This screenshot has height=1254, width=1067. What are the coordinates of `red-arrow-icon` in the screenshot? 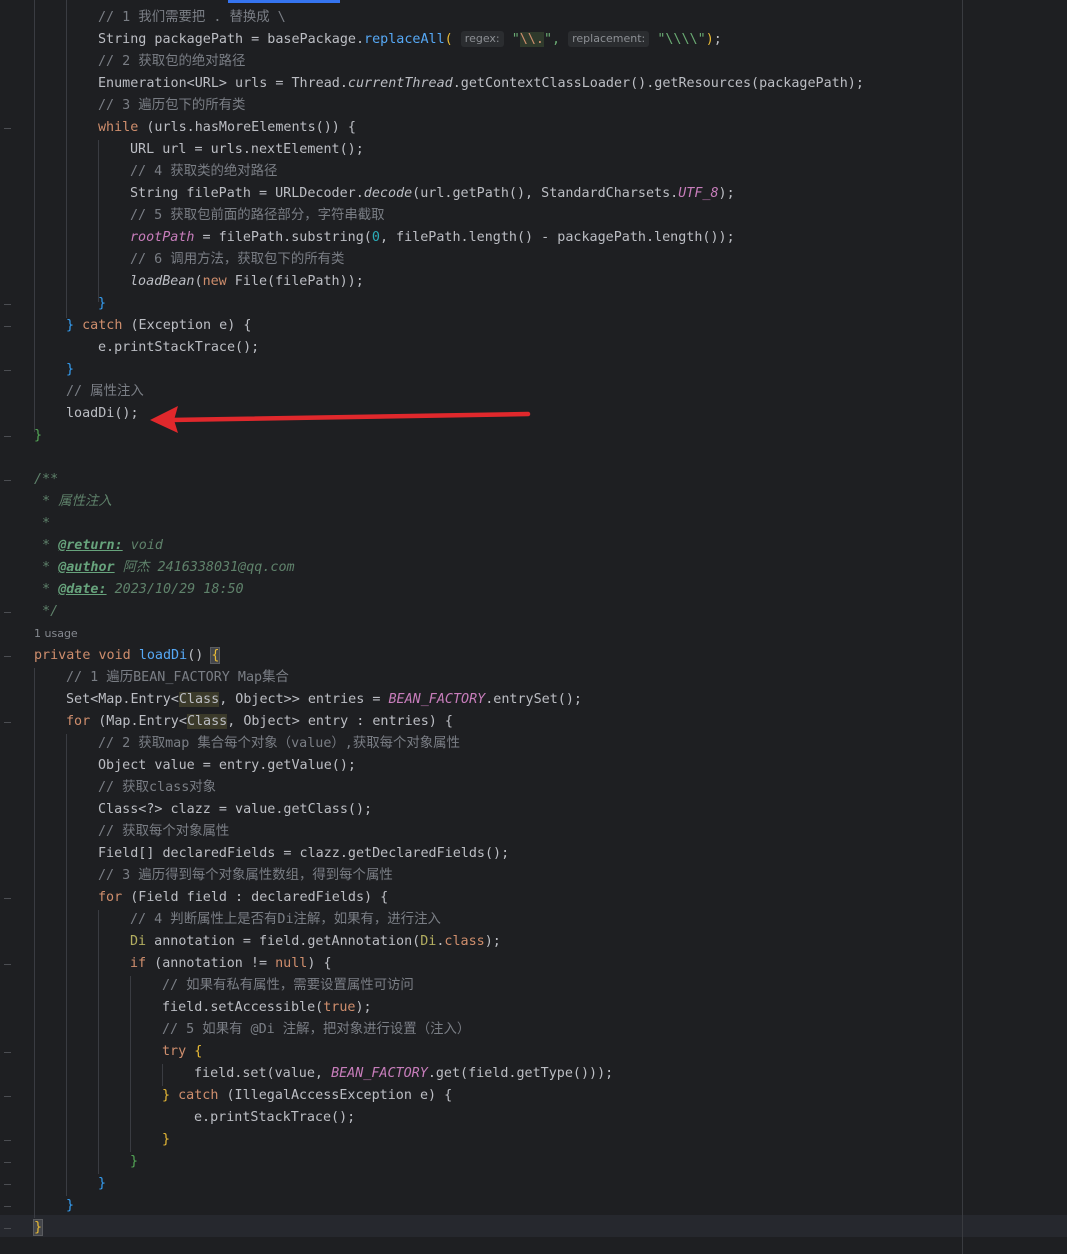 It's located at (340, 419).